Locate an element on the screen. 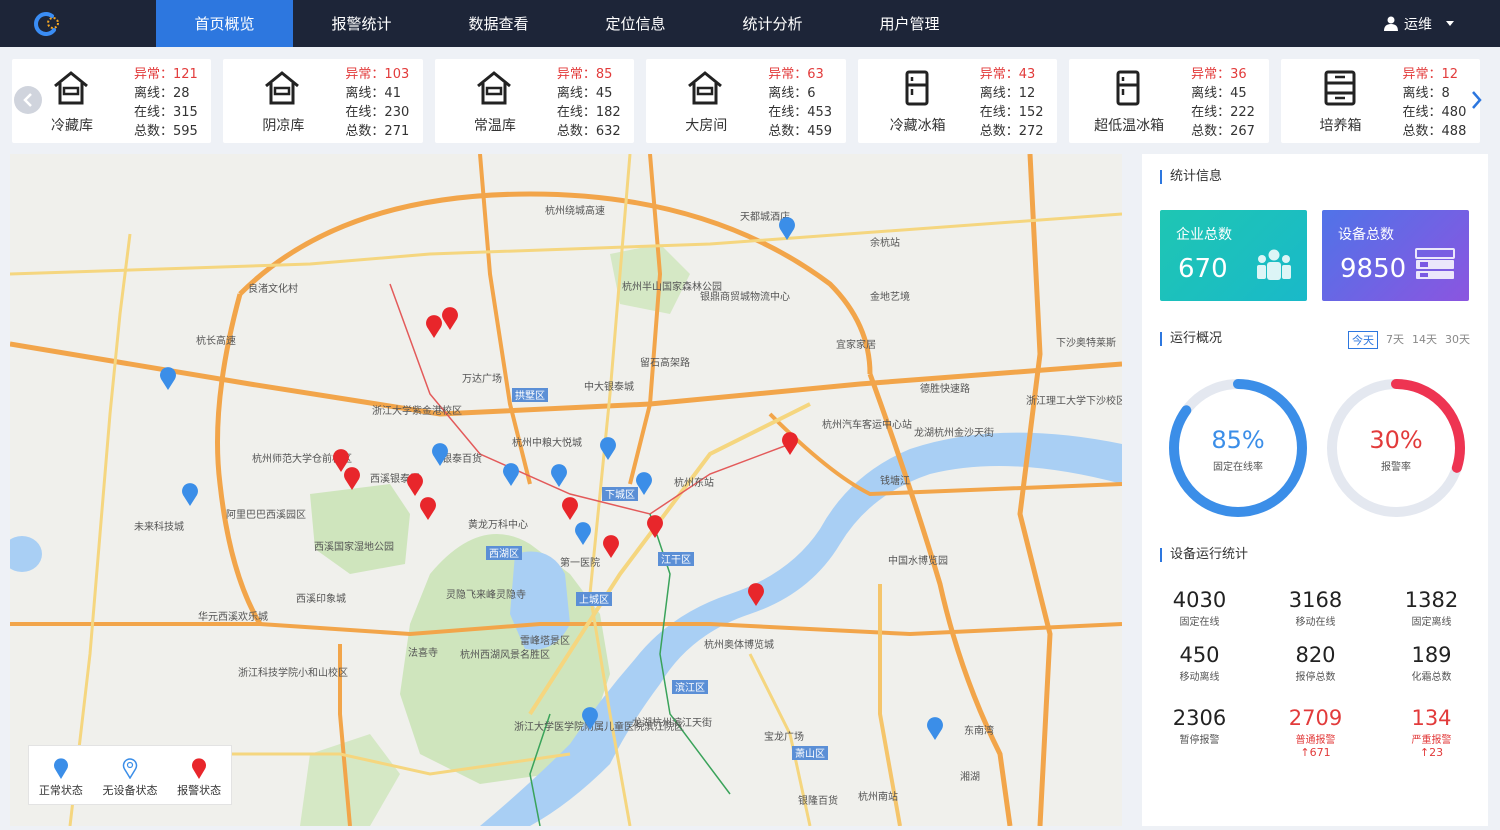 This screenshot has height=830, width=1500. total-count: 总数：271 is located at coordinates (377, 131).